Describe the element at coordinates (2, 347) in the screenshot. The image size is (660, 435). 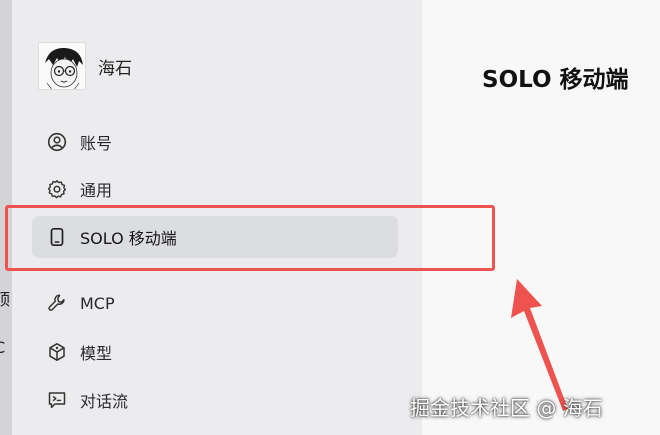
I see `background-text-fragment: C` at that location.